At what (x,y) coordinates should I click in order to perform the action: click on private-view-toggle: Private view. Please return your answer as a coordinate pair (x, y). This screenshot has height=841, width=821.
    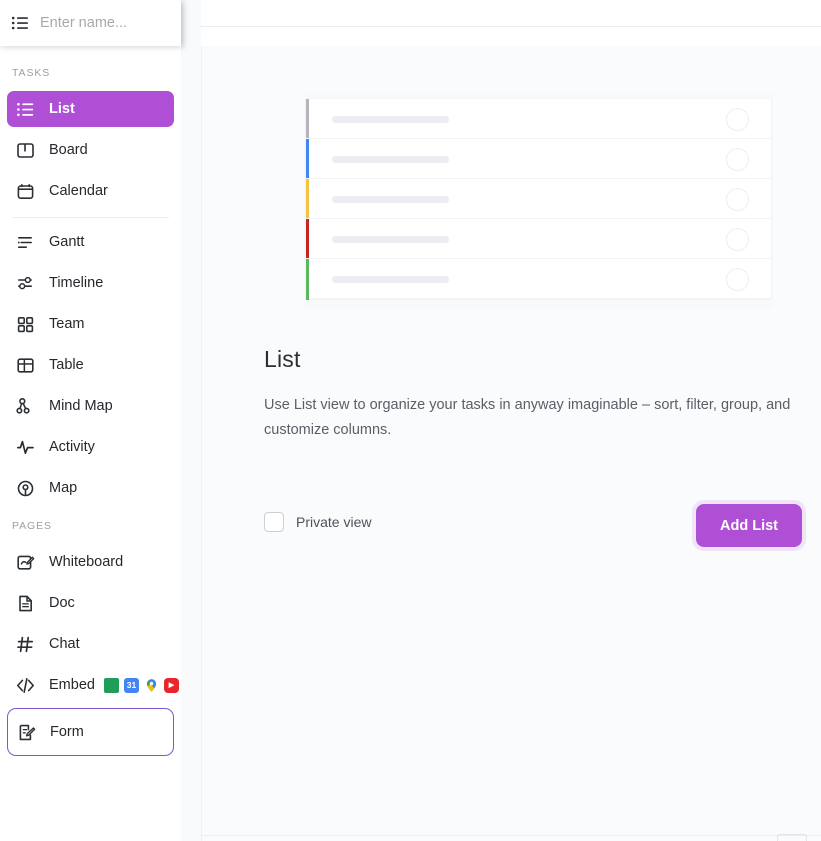
    Looking at the image, I should click on (317, 522).